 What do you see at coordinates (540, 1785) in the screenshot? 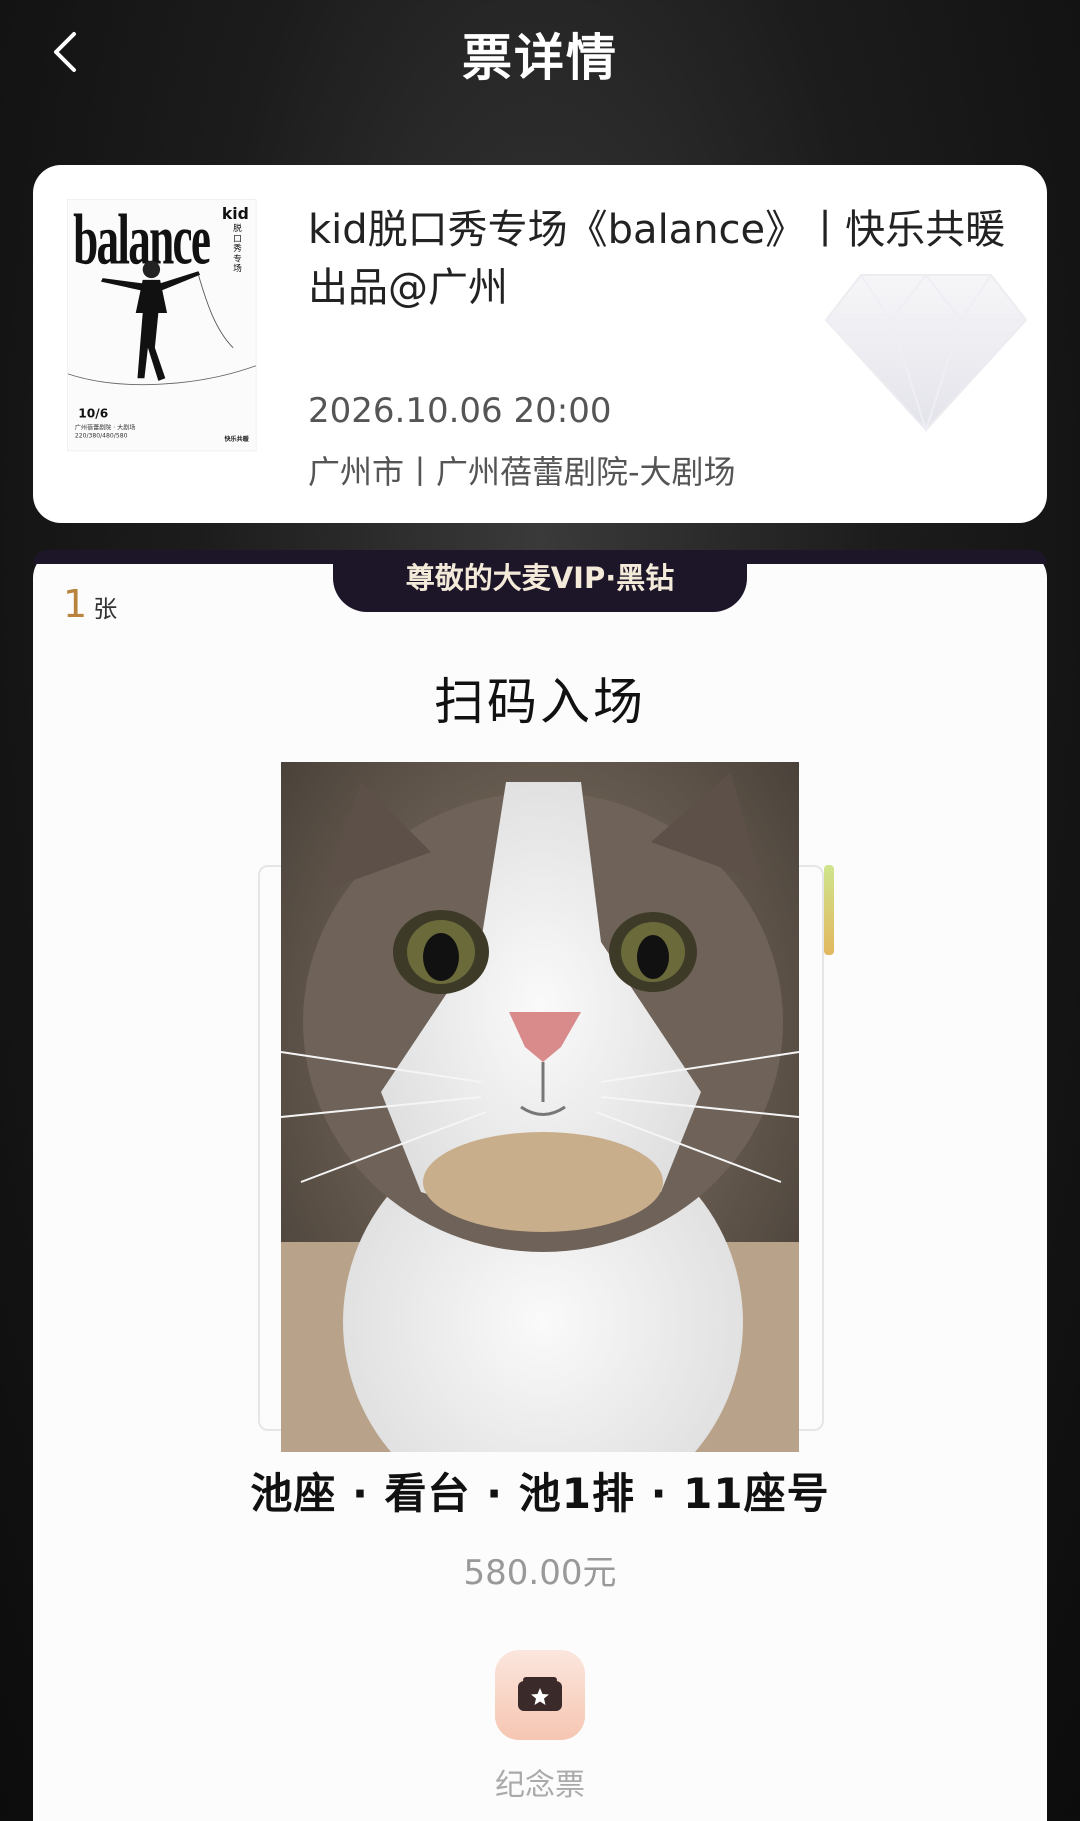
I see `souvenir-ticket-label: 纪念票` at bounding box center [540, 1785].